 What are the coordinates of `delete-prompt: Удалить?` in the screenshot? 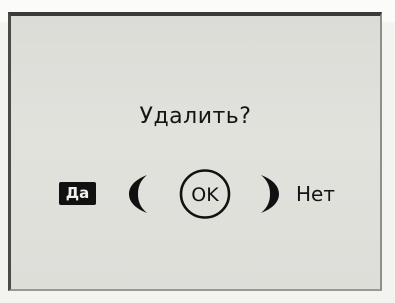 It's located at (195, 116).